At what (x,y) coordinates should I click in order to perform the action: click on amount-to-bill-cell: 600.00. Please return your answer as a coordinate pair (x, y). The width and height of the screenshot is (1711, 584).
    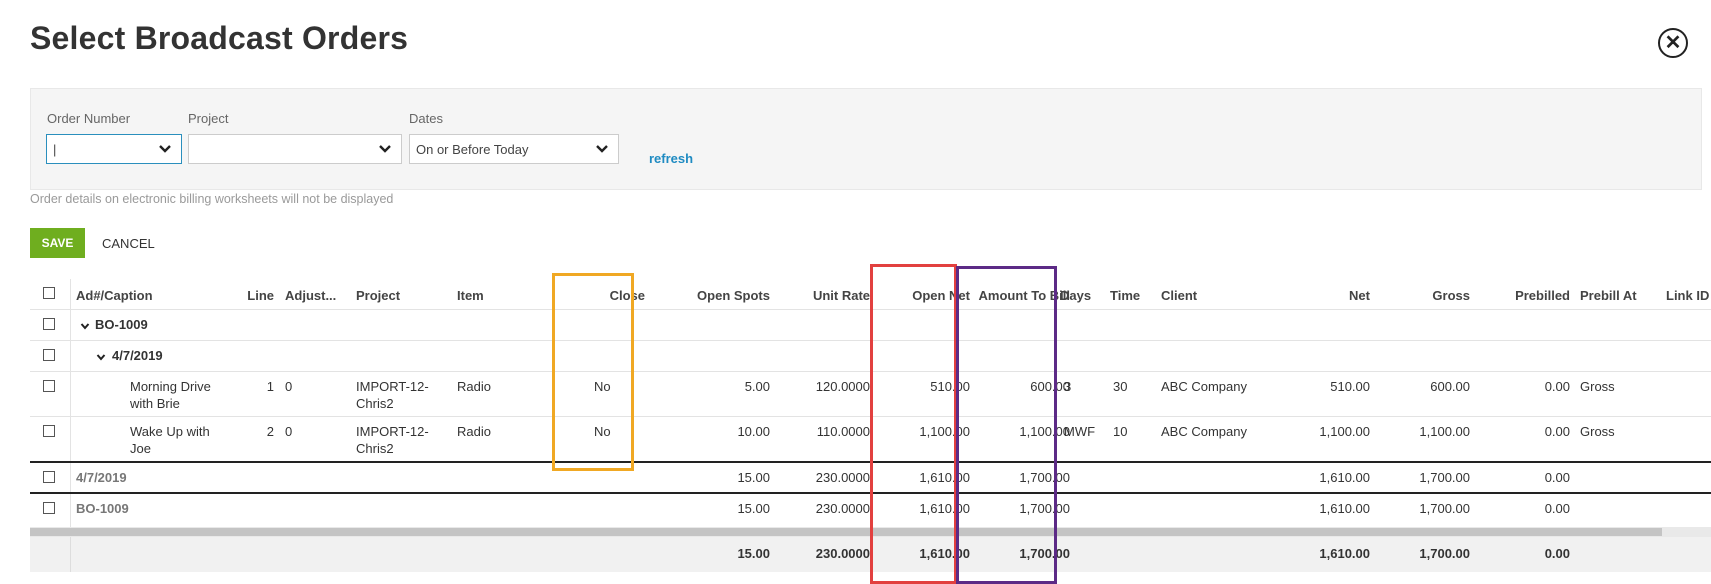
    Looking at the image, I should click on (1015, 386).